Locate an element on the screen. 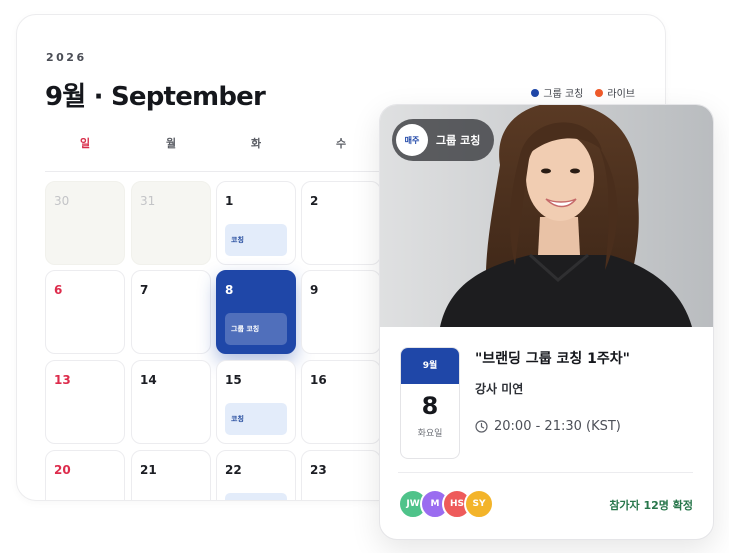 The height and width of the screenshot is (553, 729). event-weekday: 화요일 is located at coordinates (430, 434).